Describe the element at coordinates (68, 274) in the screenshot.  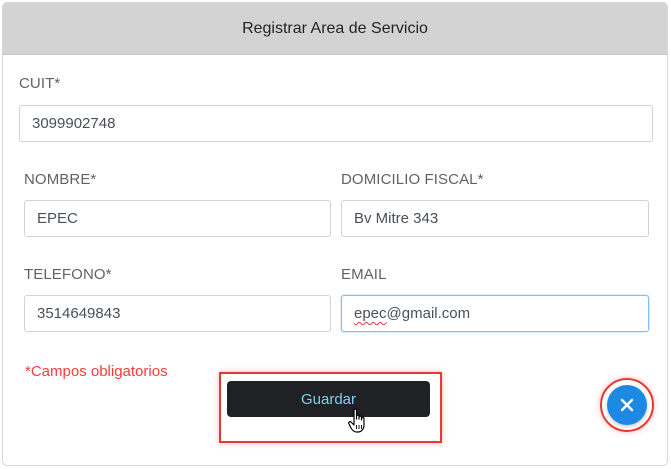
I see `telefono-label: TELEFONO*` at that location.